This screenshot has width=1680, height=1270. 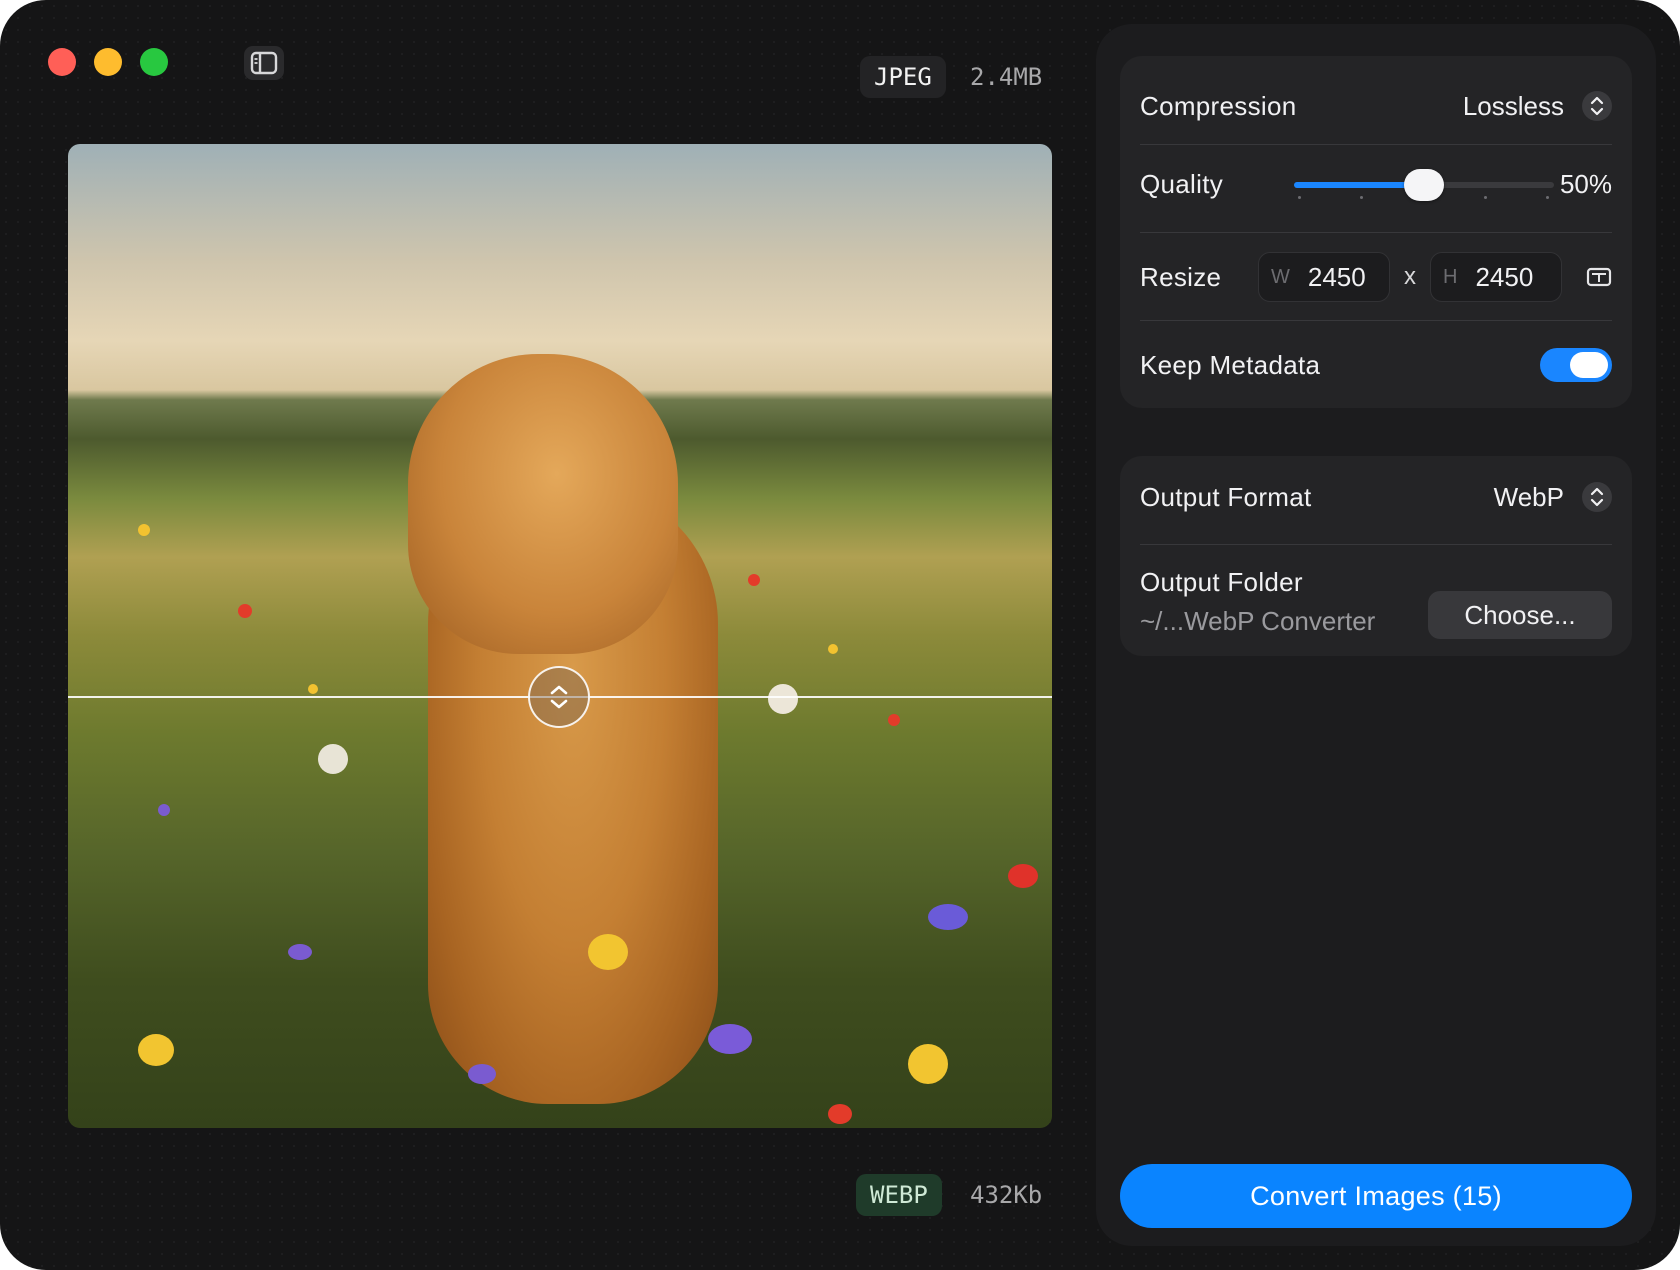 I want to click on converted-format-badge: WEBP, so click(x=899, y=1195).